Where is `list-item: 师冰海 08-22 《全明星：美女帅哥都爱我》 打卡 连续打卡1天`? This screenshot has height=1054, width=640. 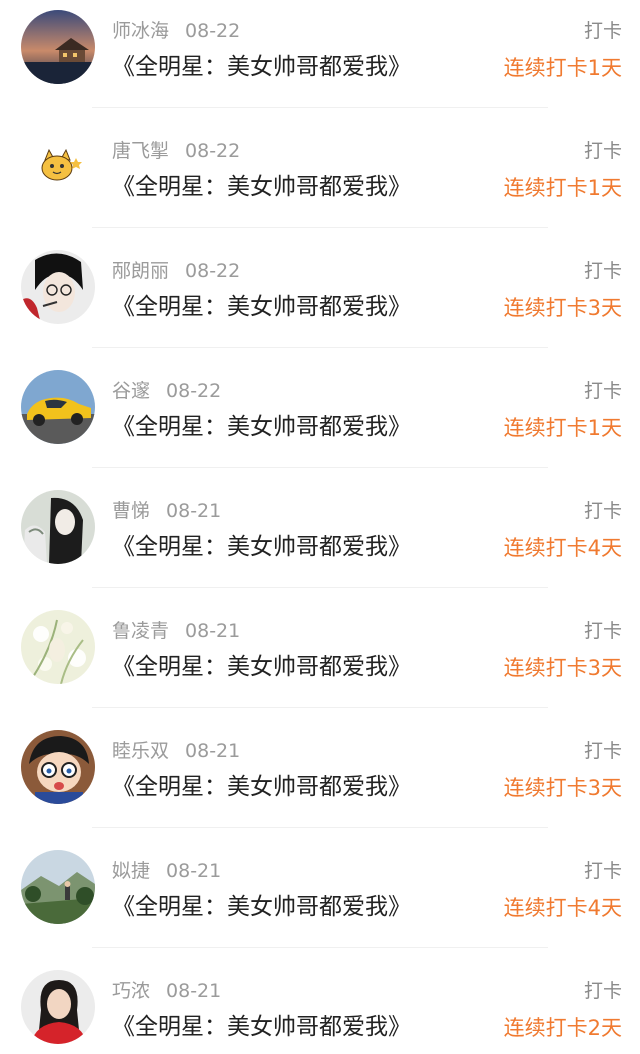
list-item: 师冰海 08-22 《全明星：美女帅哥都爱我》 打卡 连续打卡1天 is located at coordinates (320, 60).